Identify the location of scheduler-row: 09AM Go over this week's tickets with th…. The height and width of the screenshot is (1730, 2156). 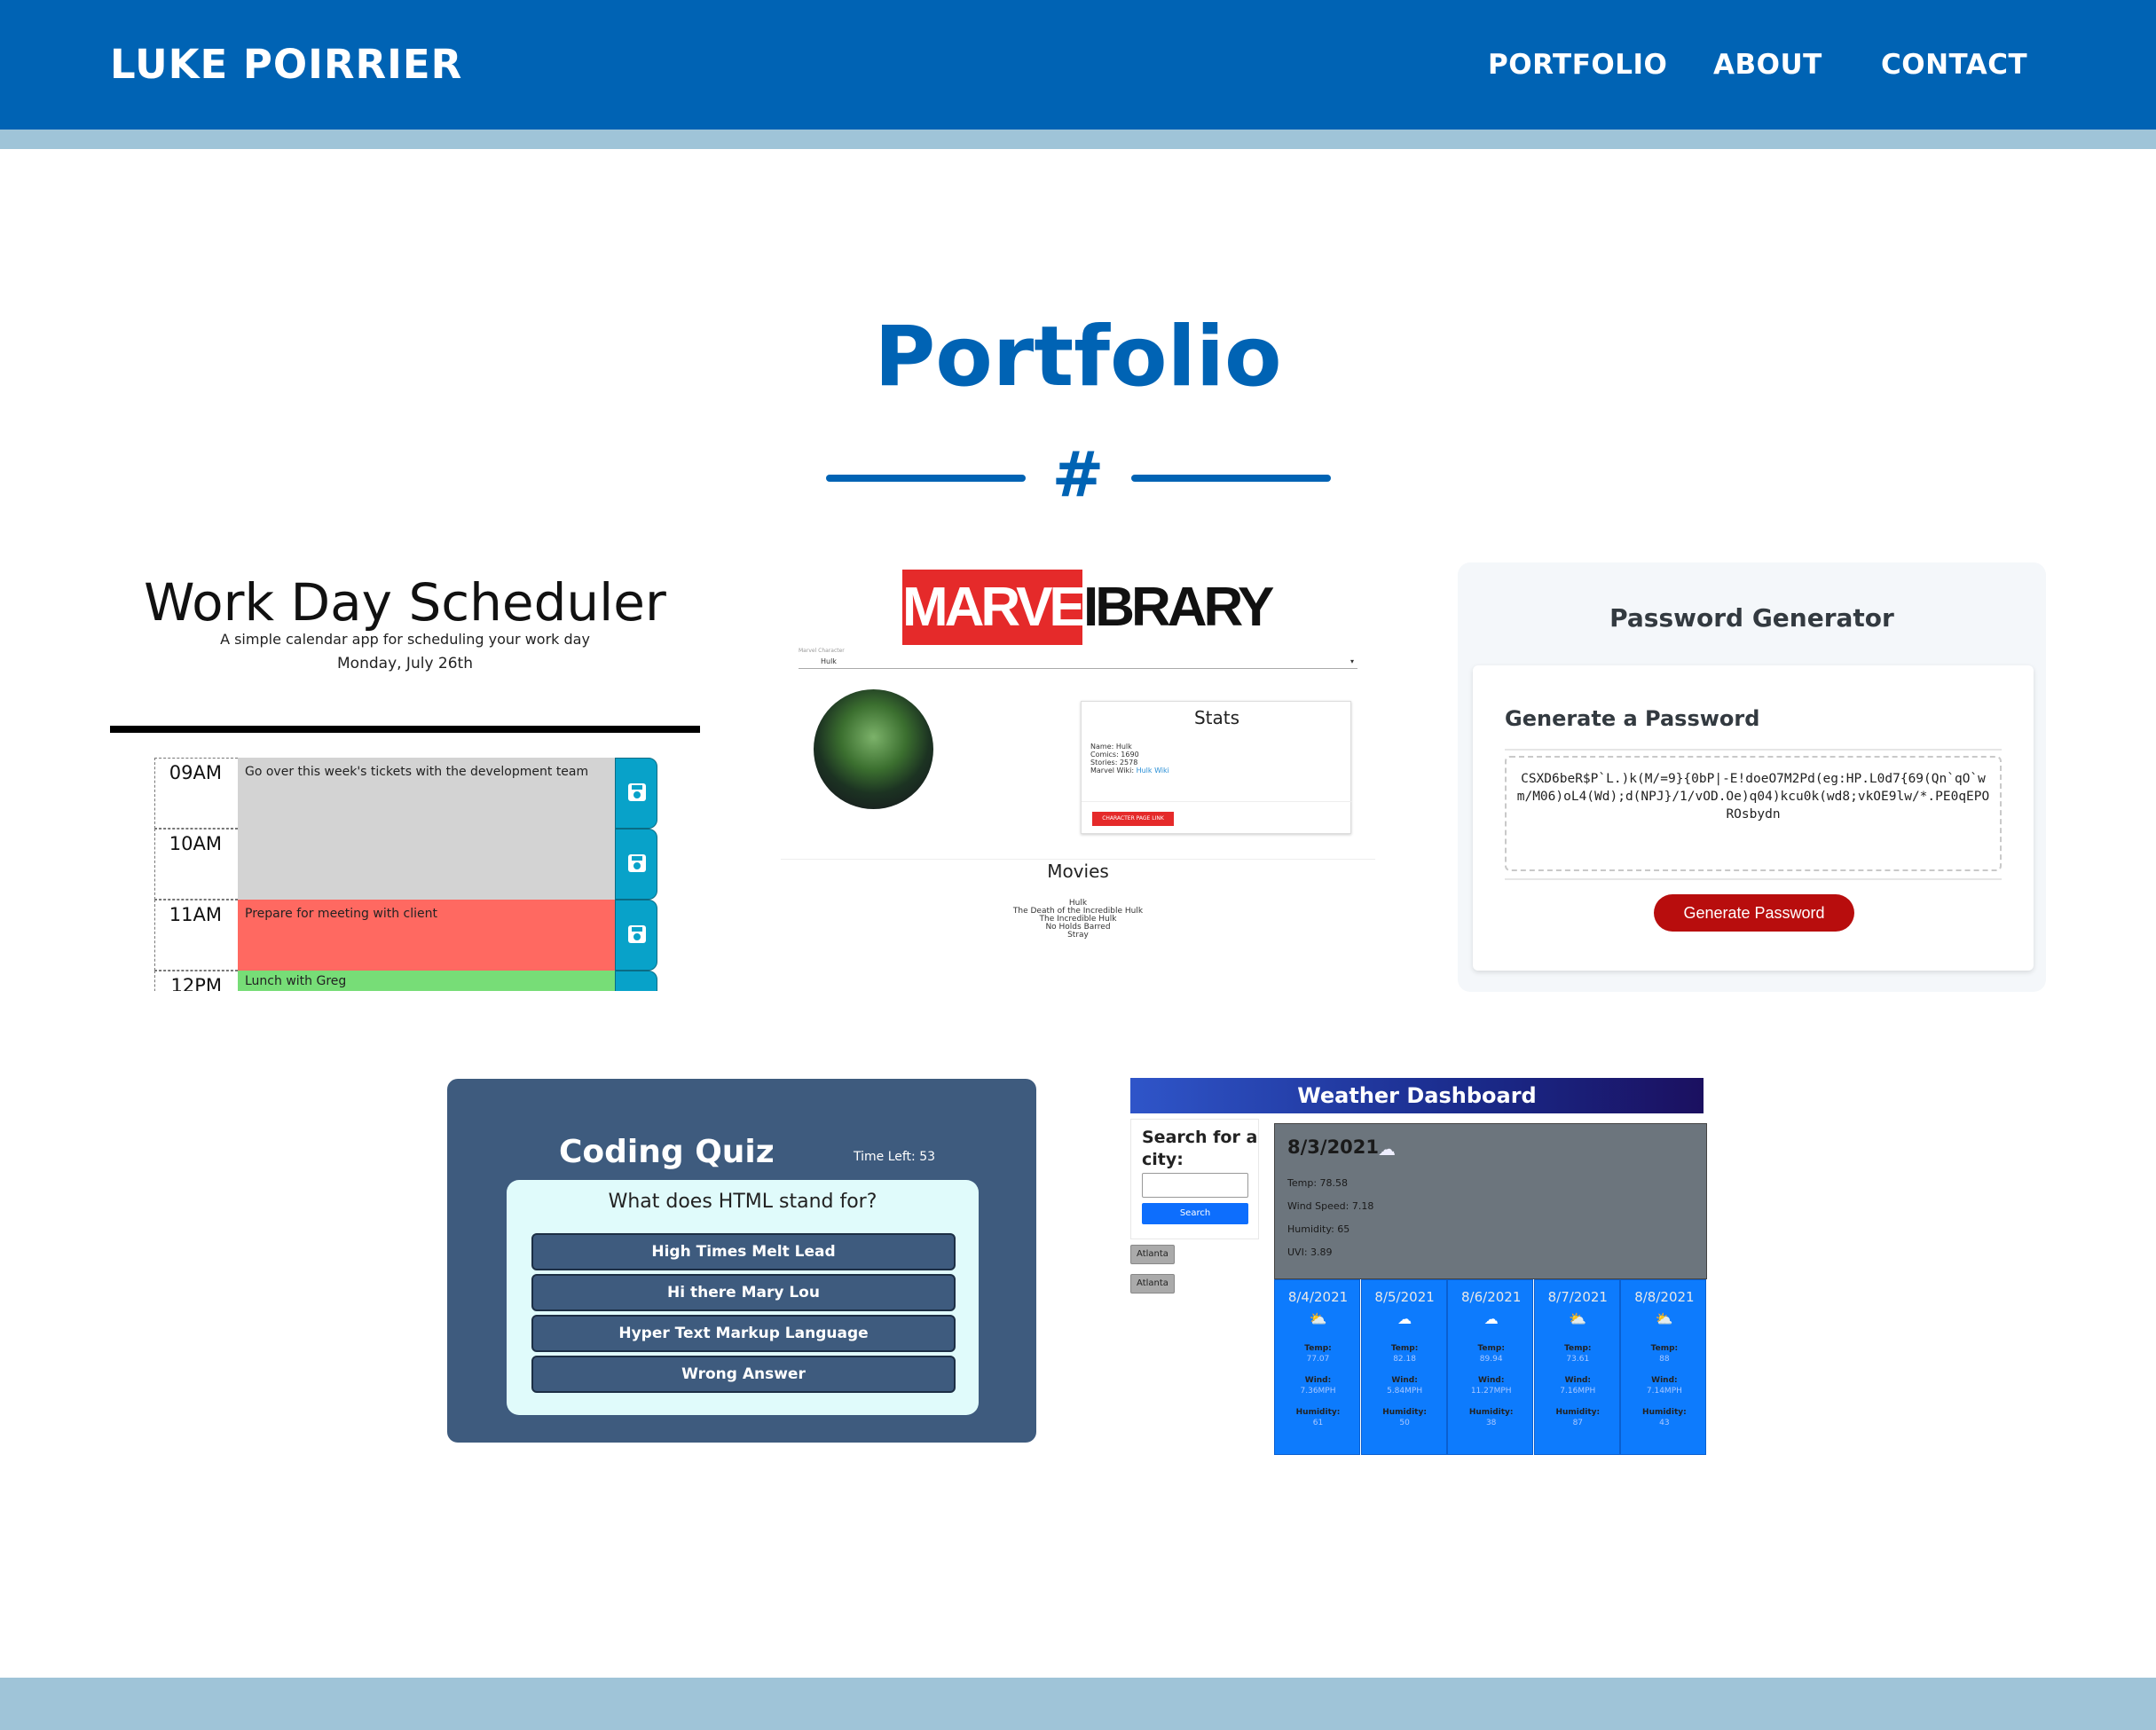
(427, 793).